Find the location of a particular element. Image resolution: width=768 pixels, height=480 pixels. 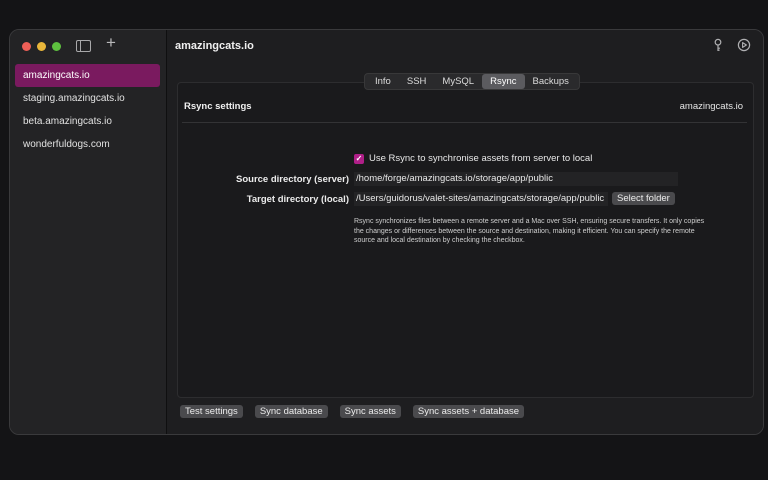

target-directory-input is located at coordinates (481, 199).